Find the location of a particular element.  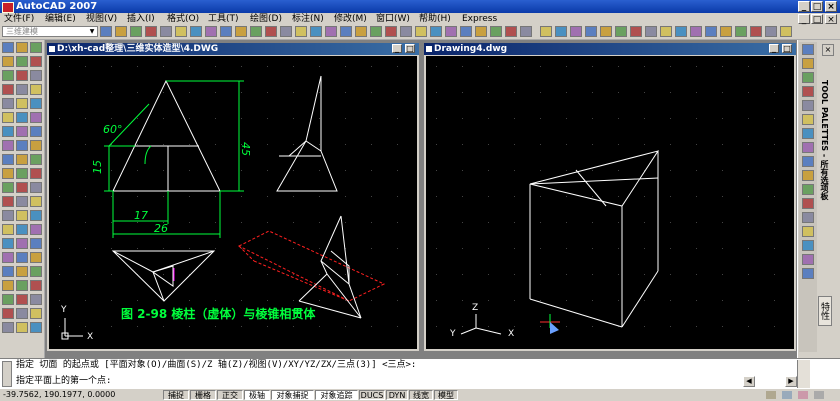

window-maximize-button: □ is located at coordinates (410, 48).